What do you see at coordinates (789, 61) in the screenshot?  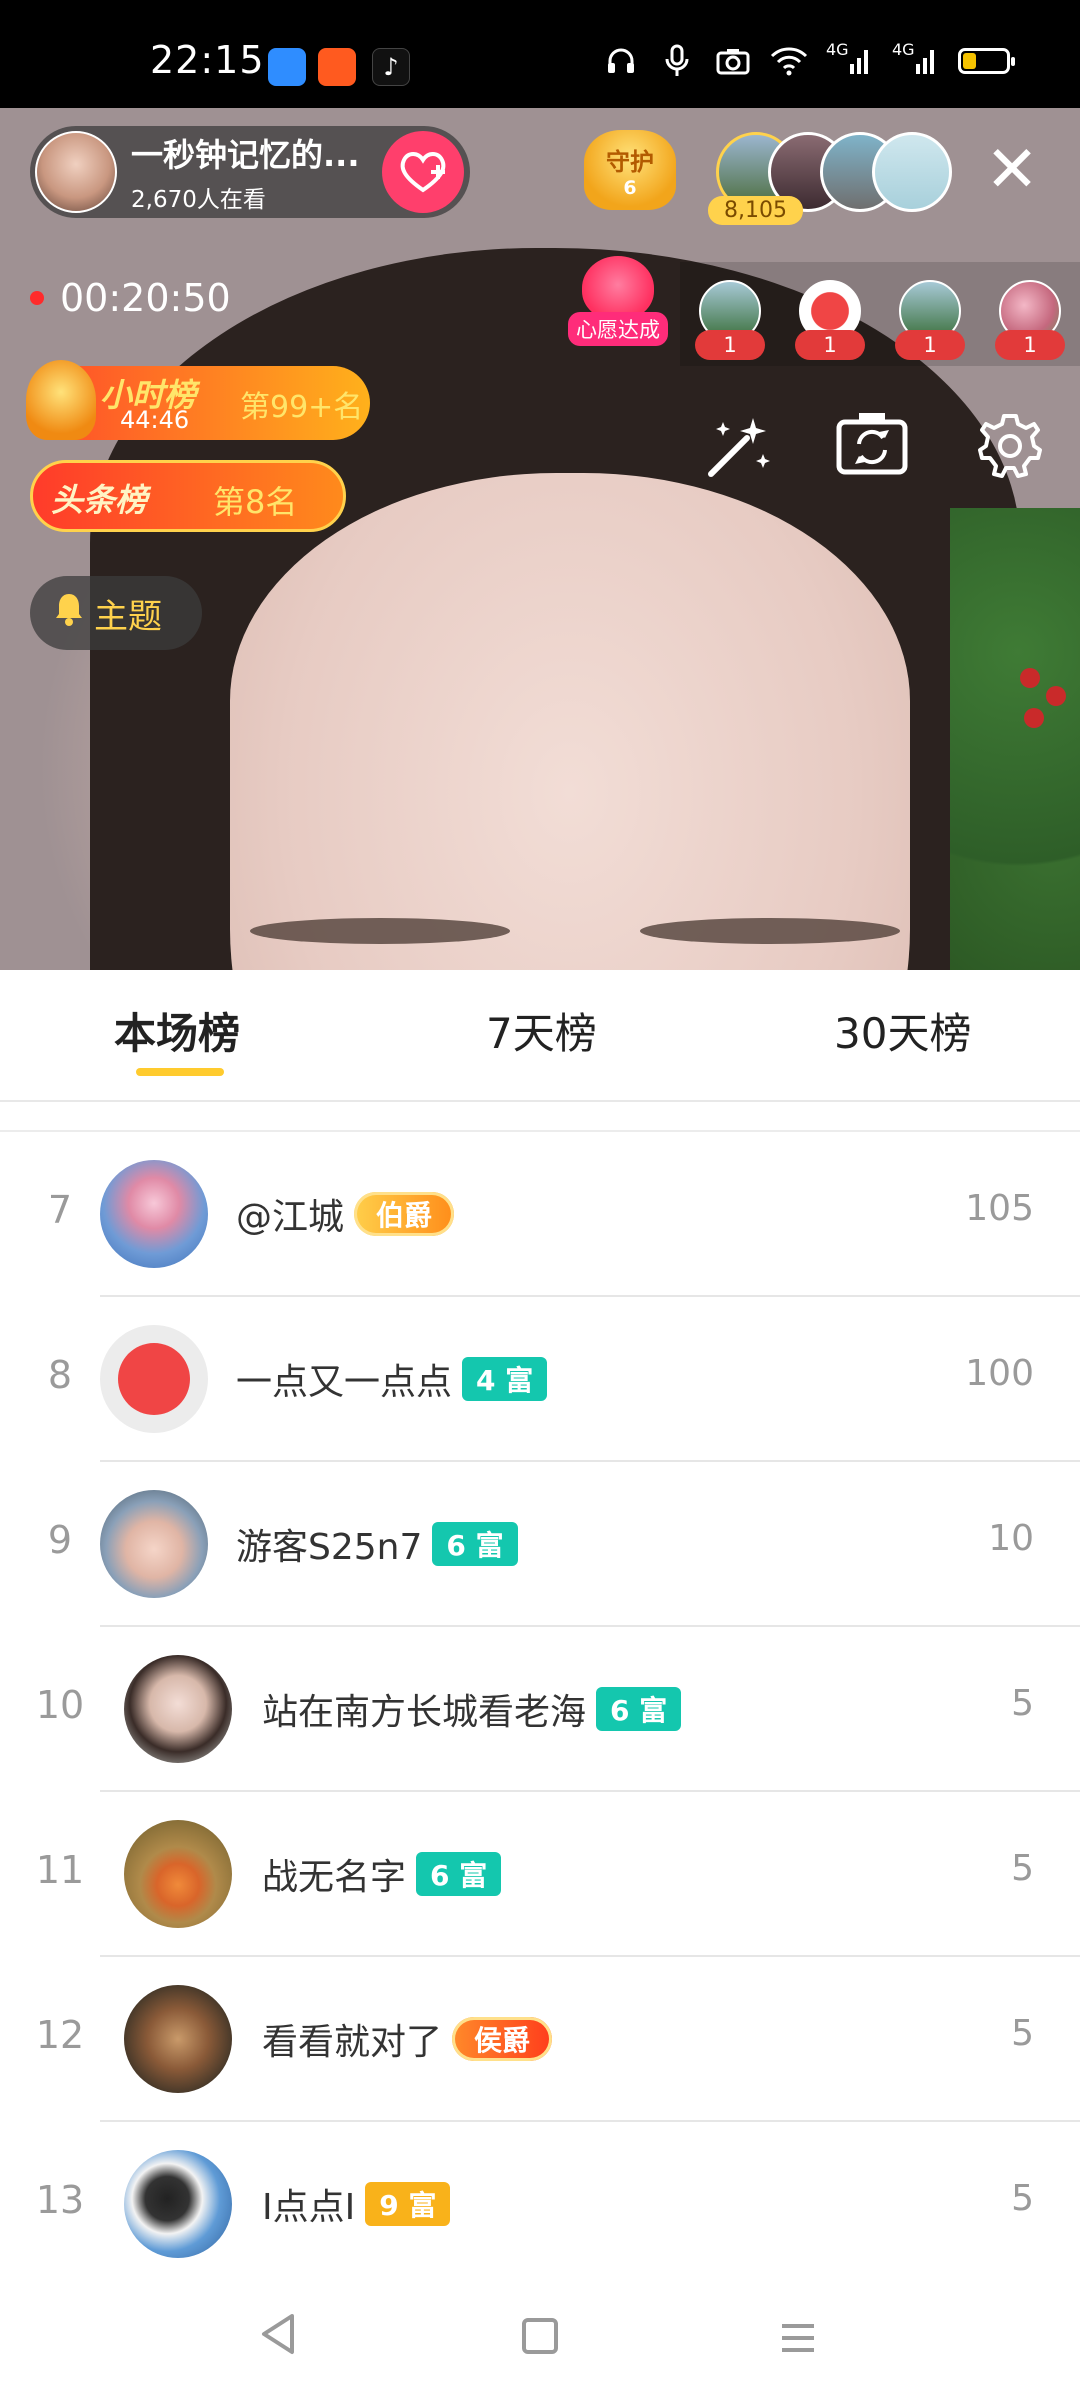 I see `wifi-icon` at bounding box center [789, 61].